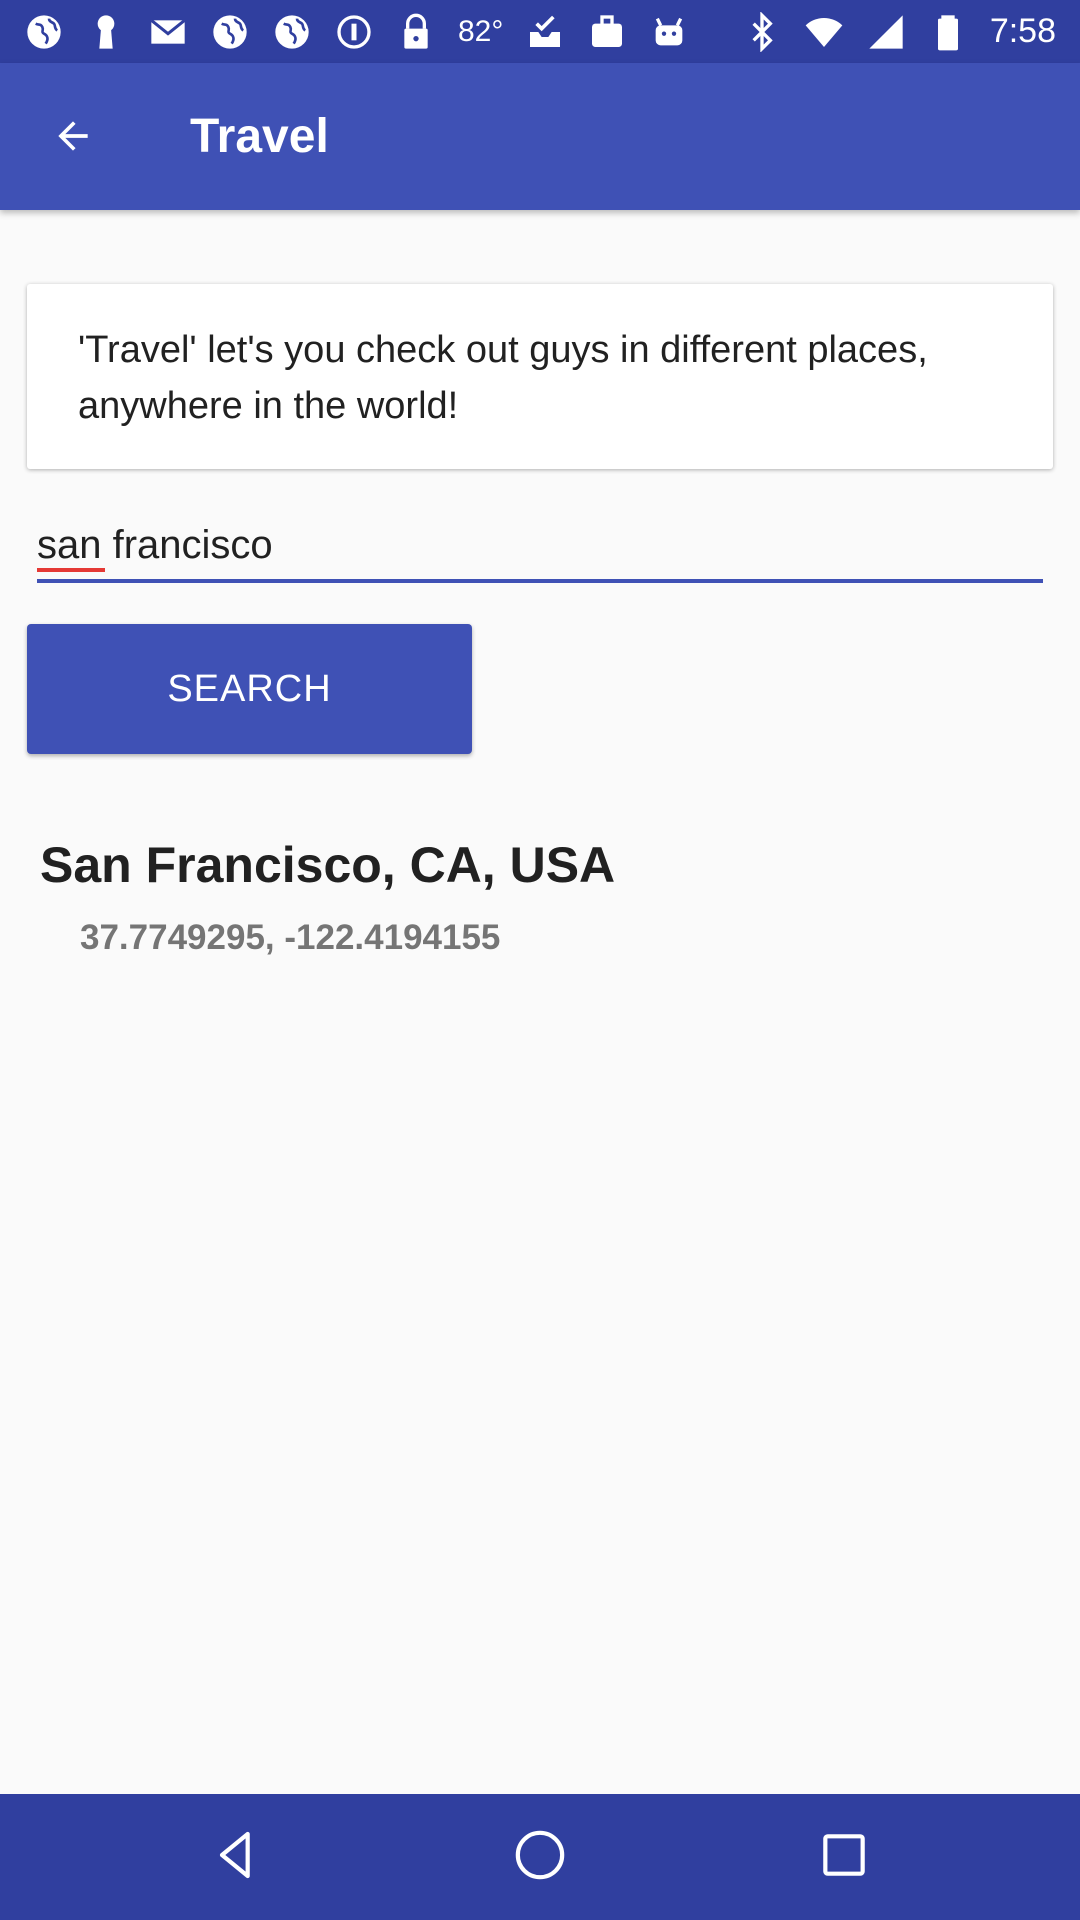 The image size is (1080, 1920). I want to click on app-bar: Travel, so click(540, 136).